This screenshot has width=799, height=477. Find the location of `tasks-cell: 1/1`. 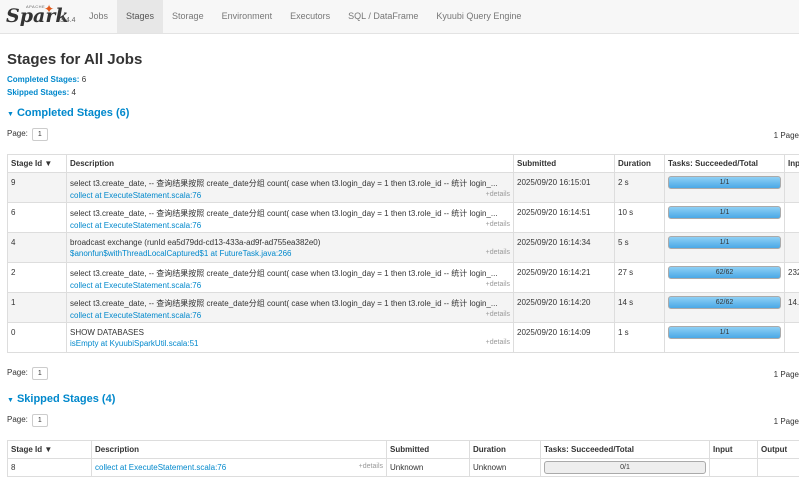

tasks-cell: 1/1 is located at coordinates (725, 248).